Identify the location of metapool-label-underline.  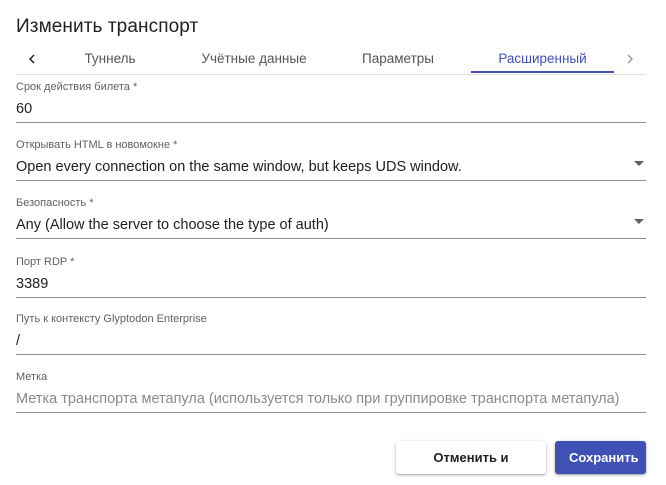
(331, 412).